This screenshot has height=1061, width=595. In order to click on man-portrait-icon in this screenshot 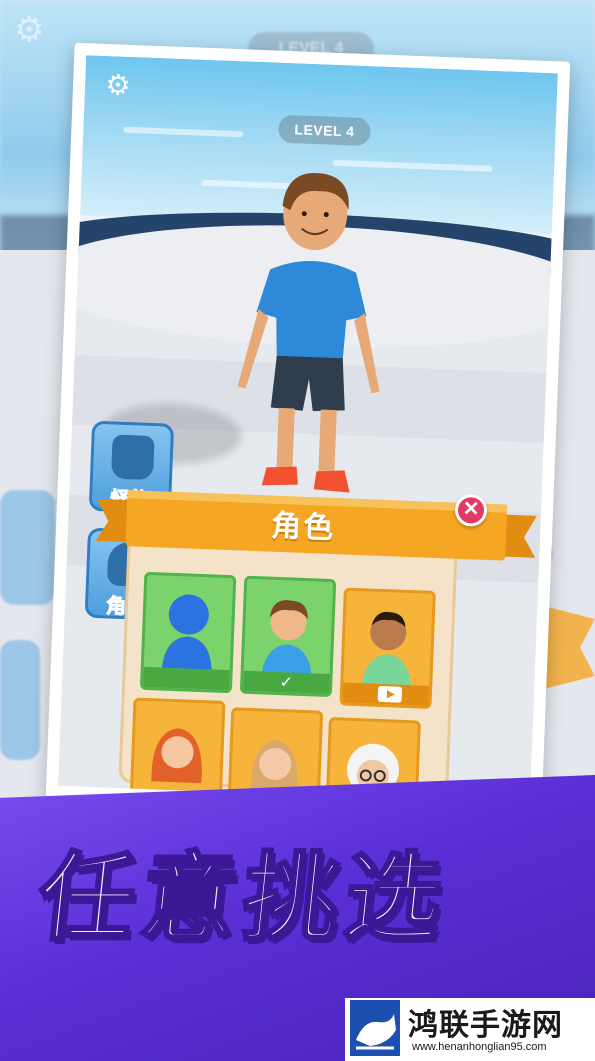, I will do `click(386, 649)`.